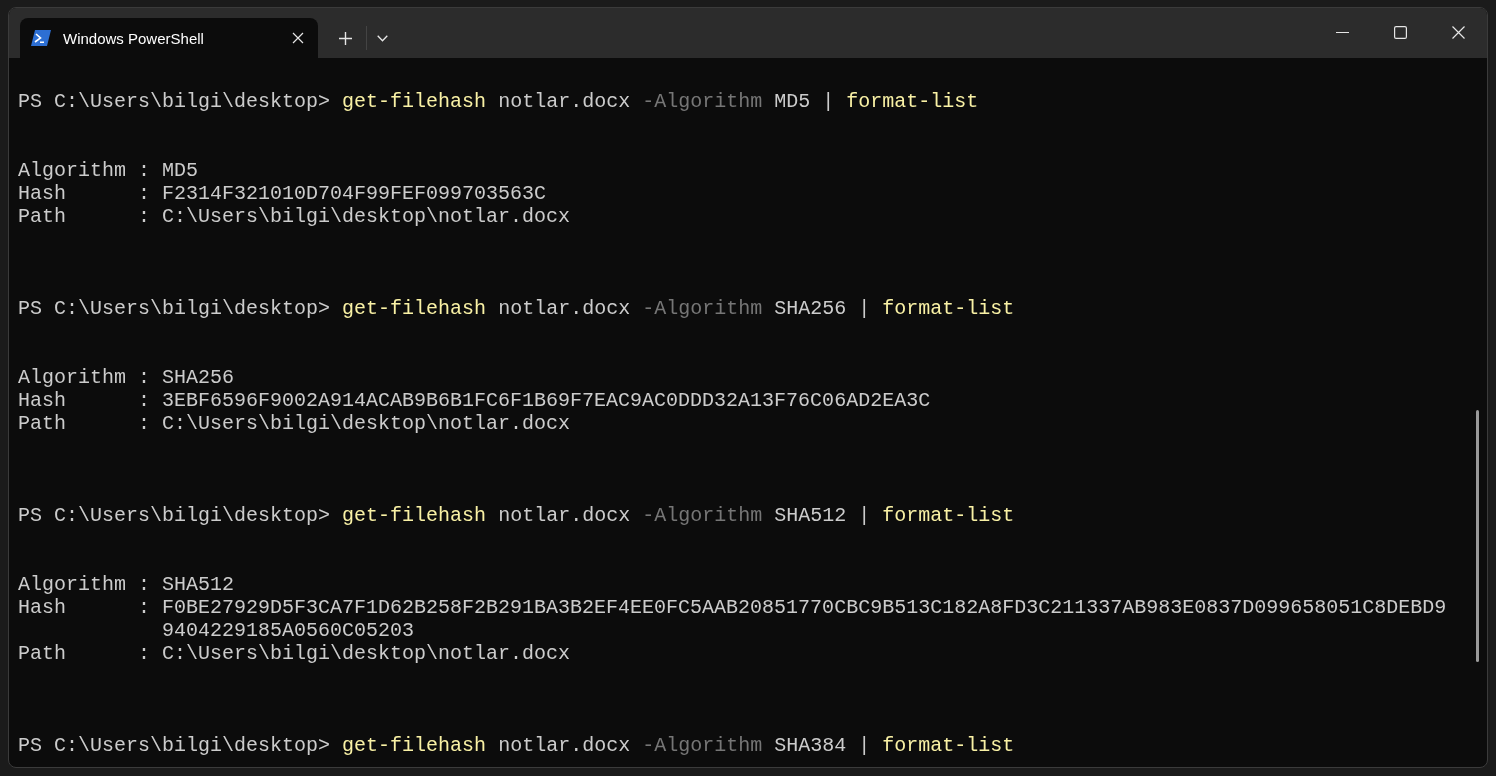  I want to click on argument-text: MD5, so click(792, 101).